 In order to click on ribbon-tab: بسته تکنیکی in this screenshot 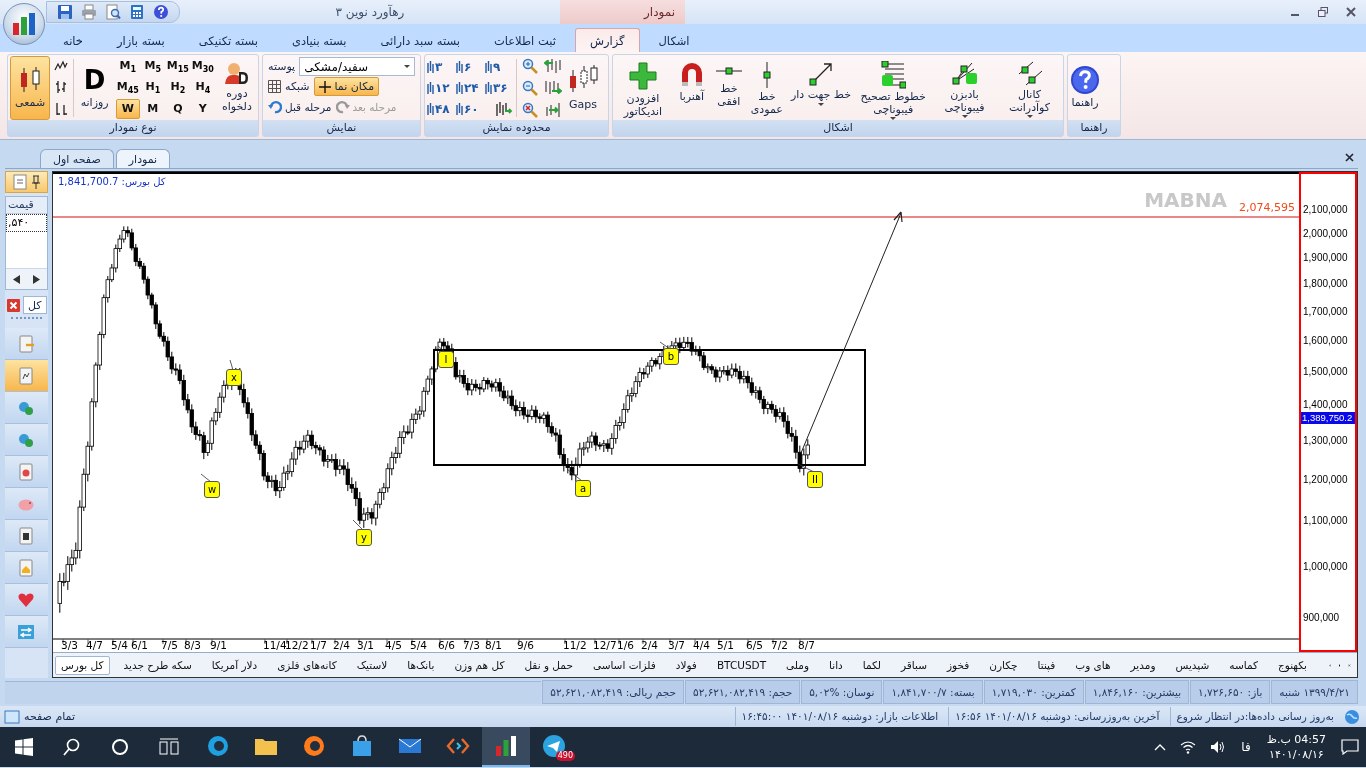, I will do `click(228, 40)`.